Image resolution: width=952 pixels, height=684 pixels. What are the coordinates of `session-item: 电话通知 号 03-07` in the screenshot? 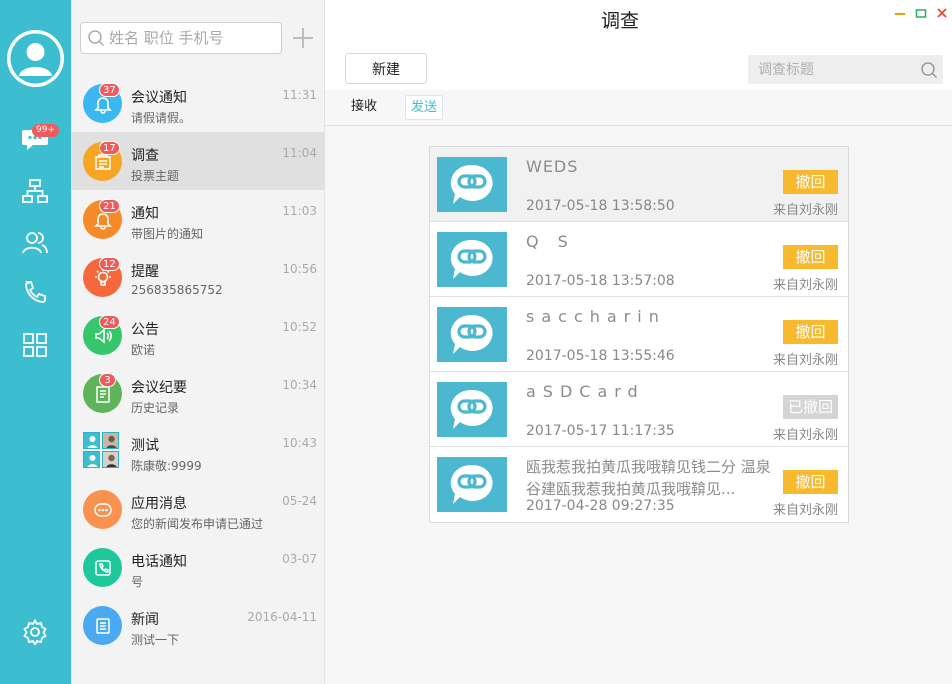 It's located at (198, 567).